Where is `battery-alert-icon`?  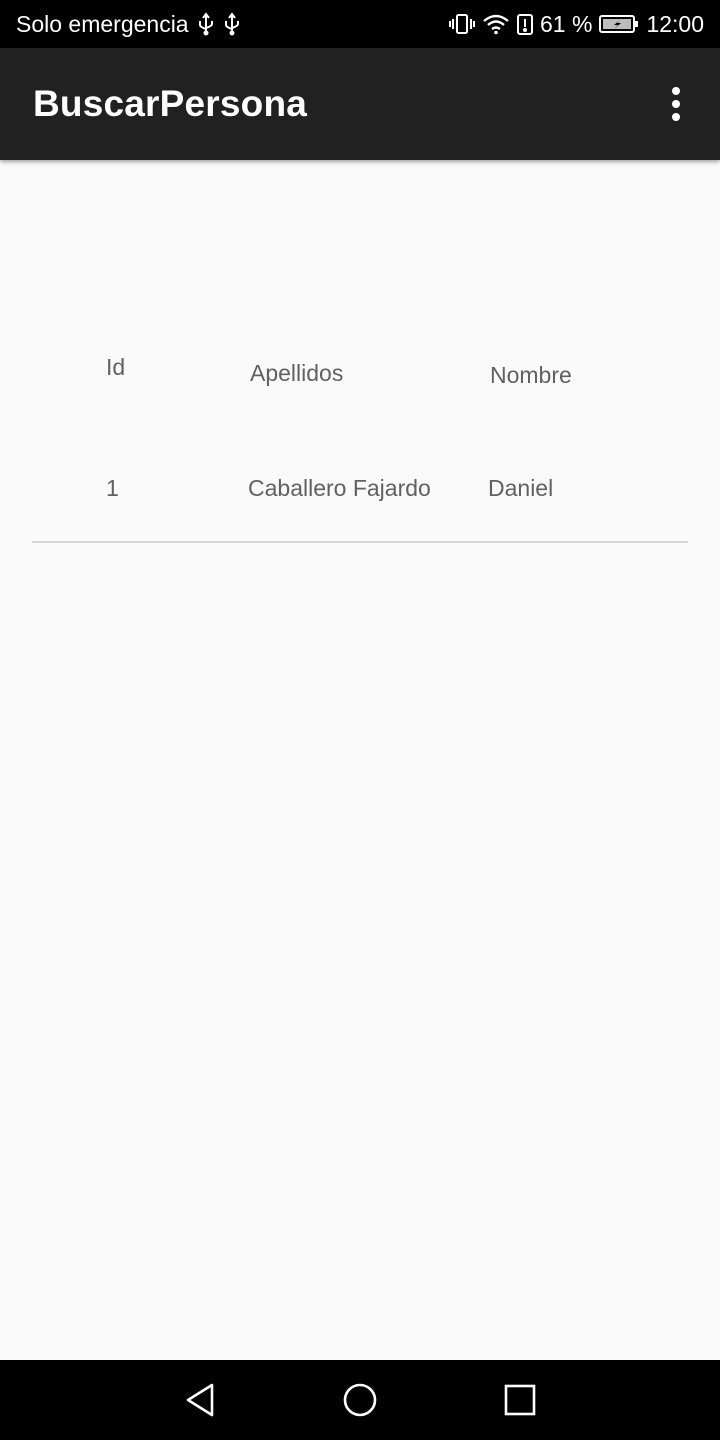 battery-alert-icon is located at coordinates (525, 24).